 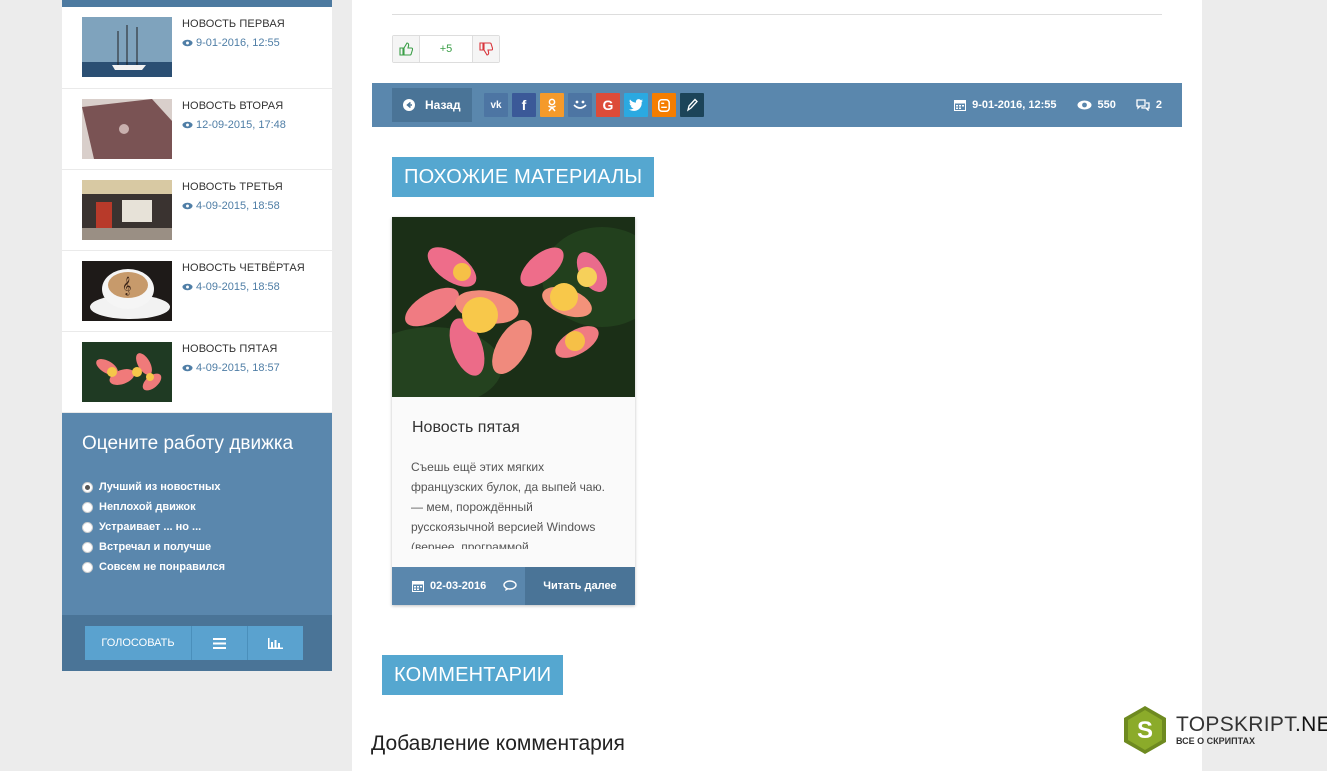 What do you see at coordinates (1216, 741) in the screenshot?
I see `watermark-tagline: ВСЕ О СКРИПТАХ` at bounding box center [1216, 741].